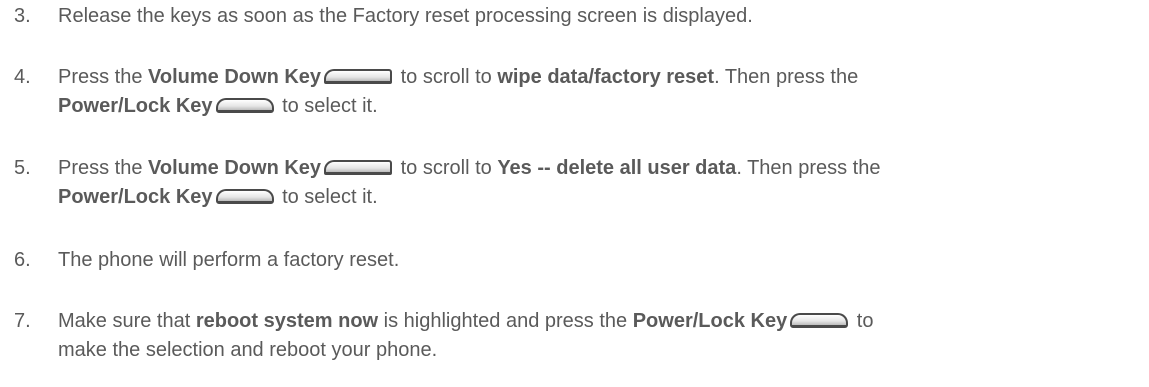 This screenshot has height=387, width=1149. What do you see at coordinates (287, 321) in the screenshot?
I see `menu-option-label: reboot system now` at bounding box center [287, 321].